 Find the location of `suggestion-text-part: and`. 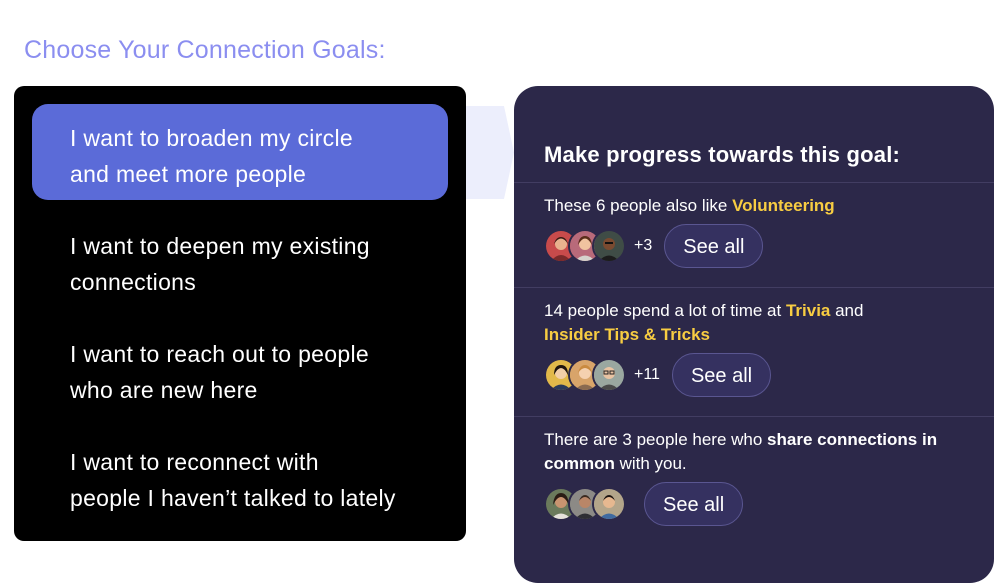

suggestion-text-part: and is located at coordinates (847, 310).